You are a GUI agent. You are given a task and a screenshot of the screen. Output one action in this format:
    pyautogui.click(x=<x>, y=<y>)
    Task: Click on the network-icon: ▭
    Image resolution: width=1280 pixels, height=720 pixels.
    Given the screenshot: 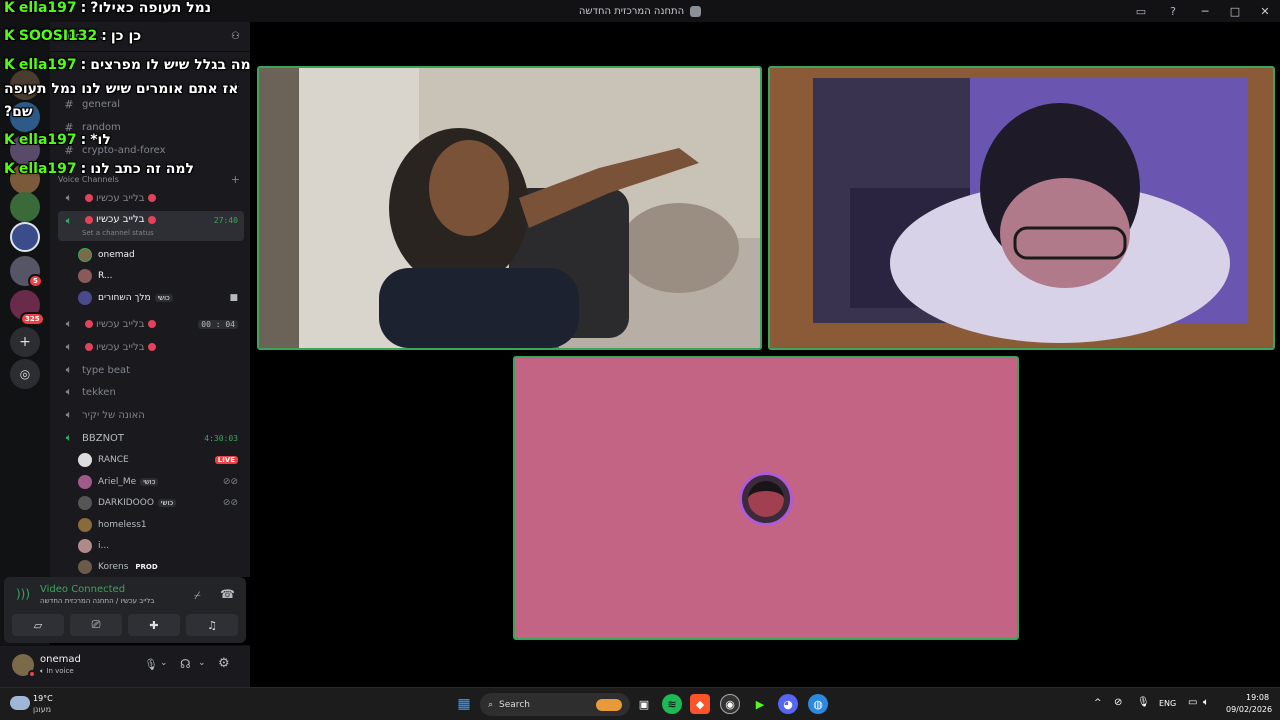 What is the action you would take?
    pyautogui.click(x=1192, y=702)
    